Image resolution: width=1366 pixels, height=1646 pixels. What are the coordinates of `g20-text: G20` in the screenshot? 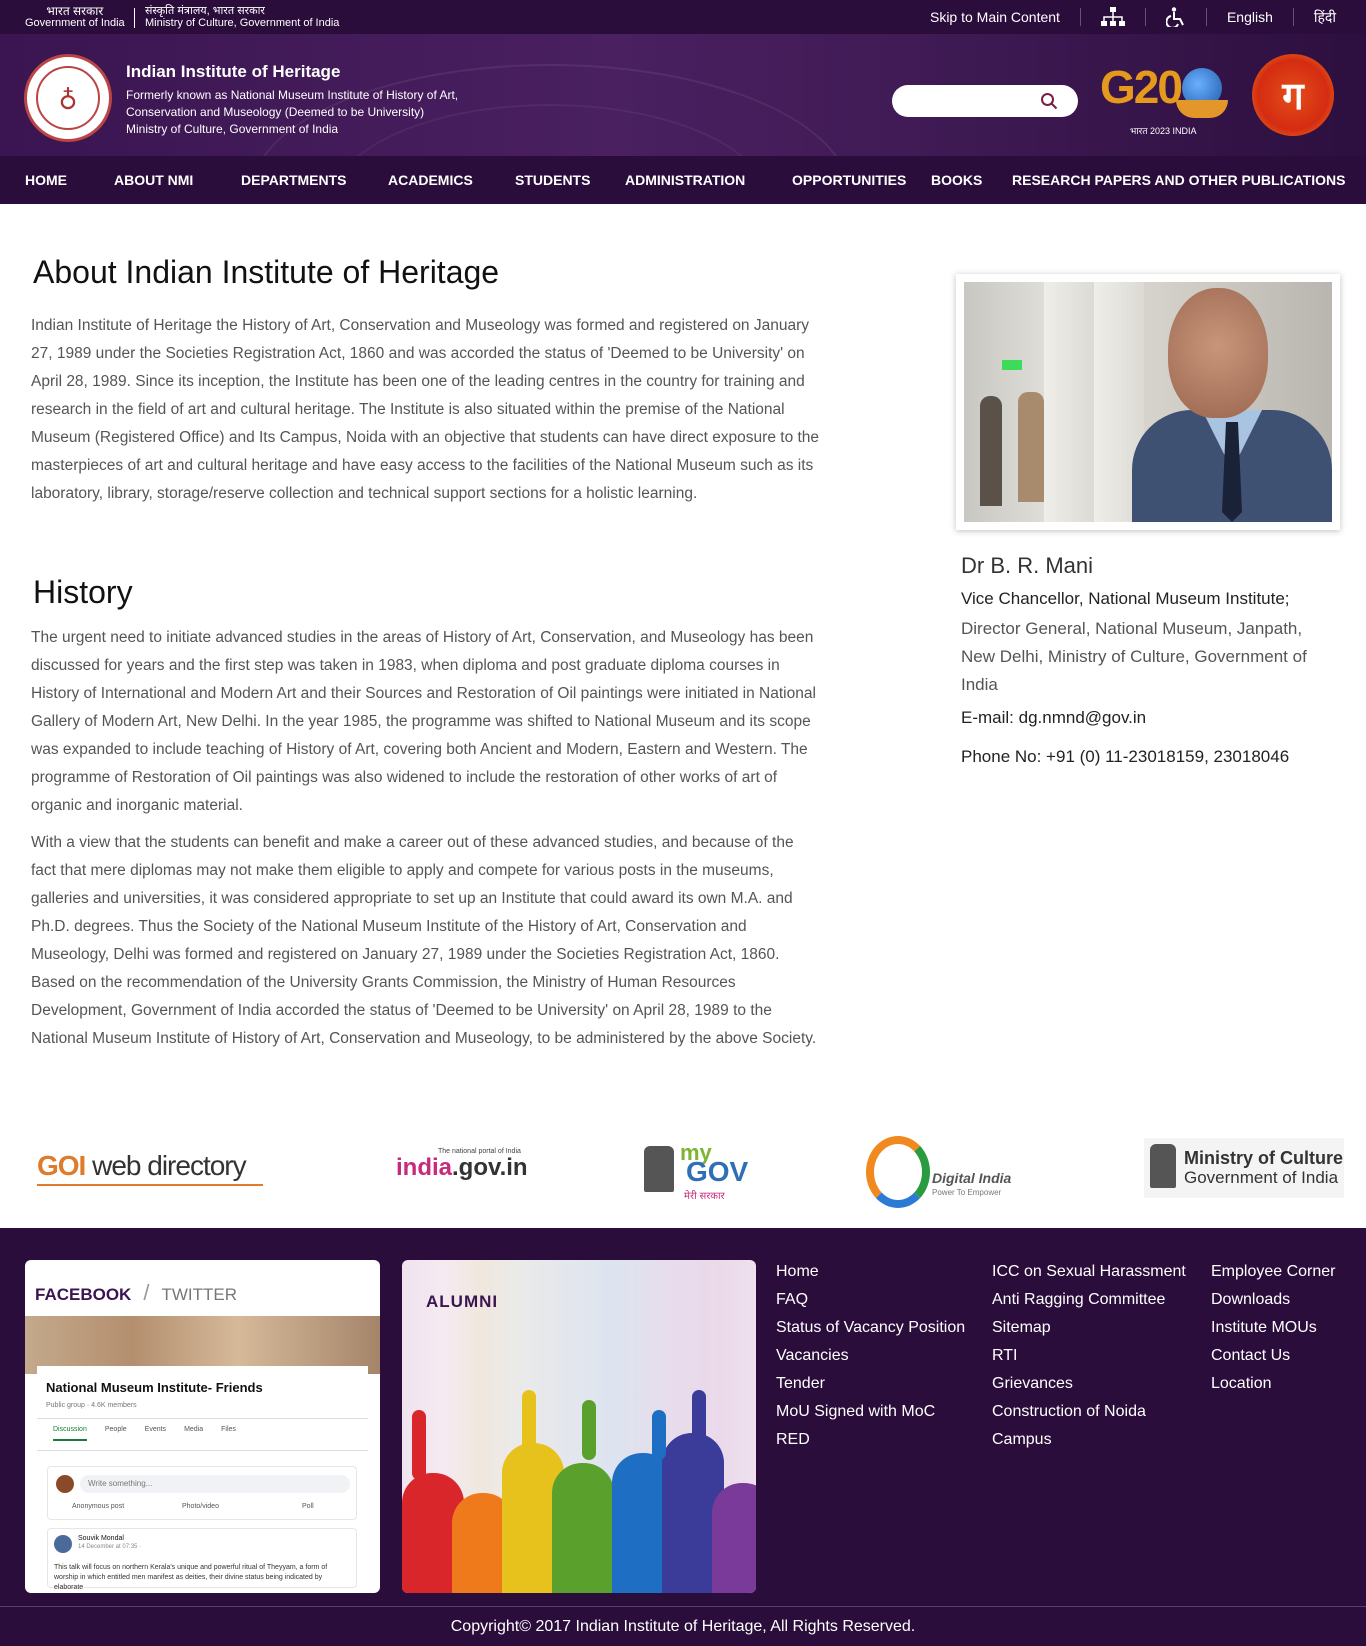 It's located at (1141, 87).